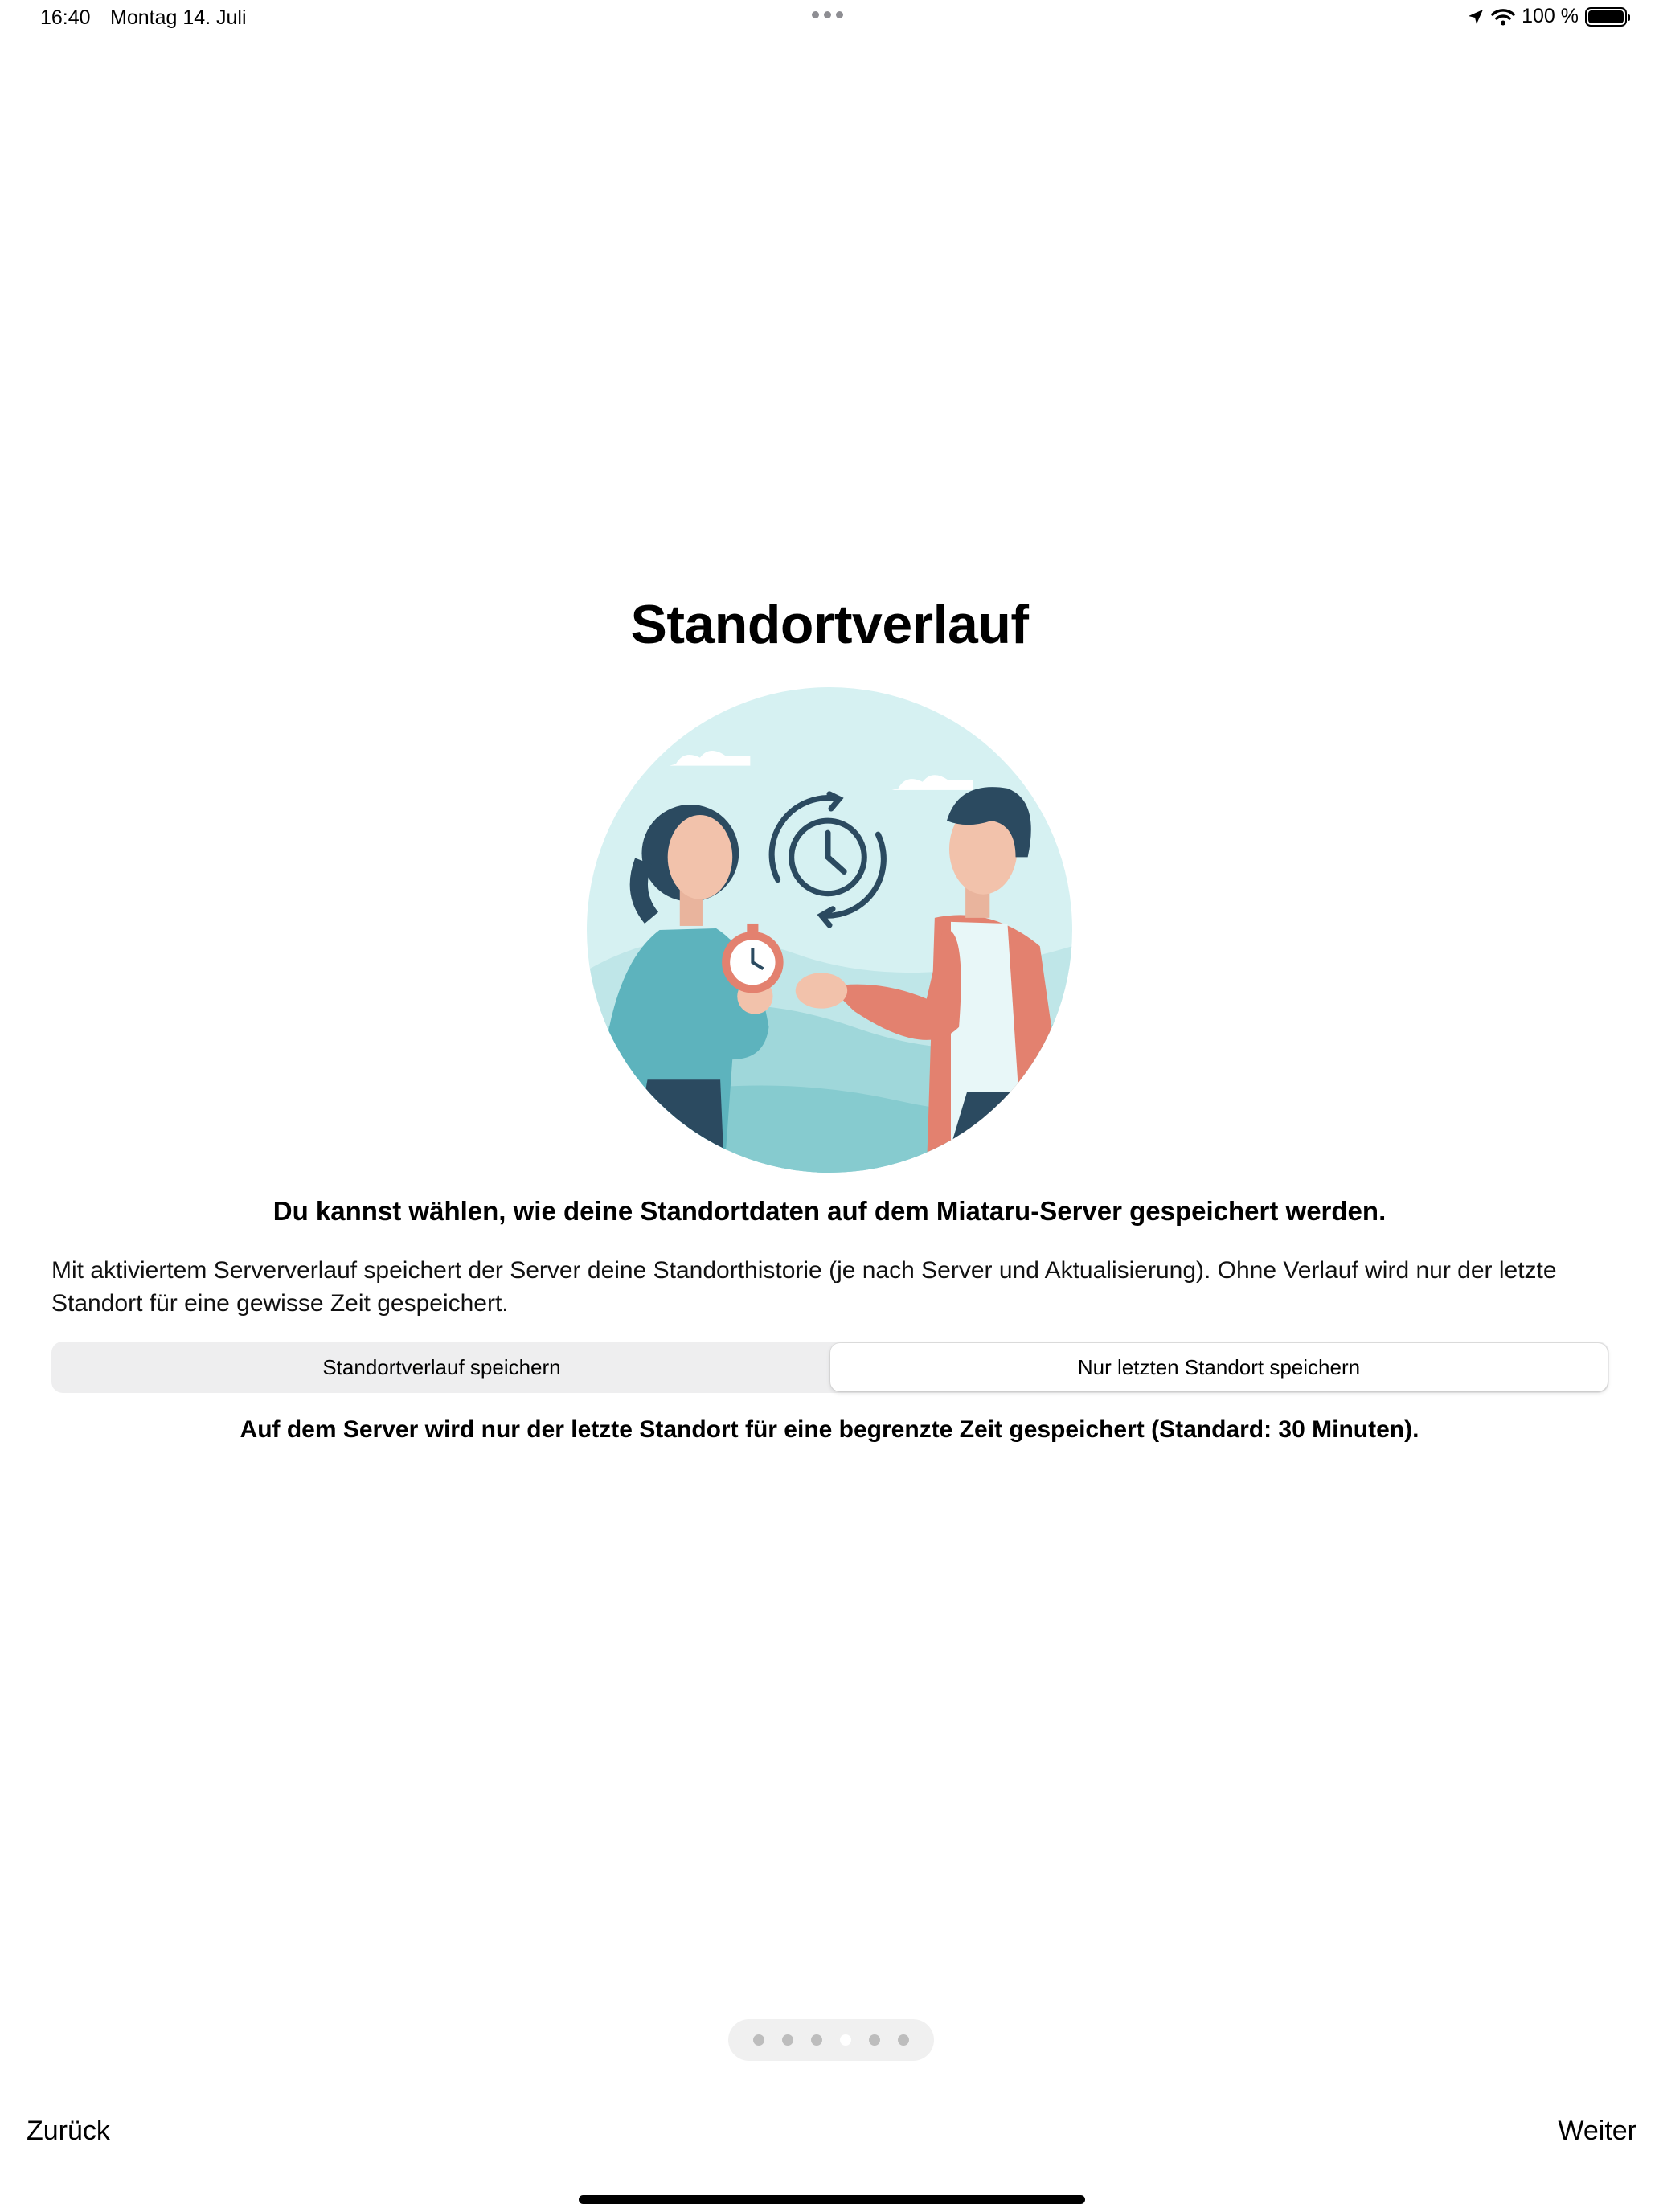  Describe the element at coordinates (178, 17) in the screenshot. I see `status-date: Montag 14. Juli` at that location.